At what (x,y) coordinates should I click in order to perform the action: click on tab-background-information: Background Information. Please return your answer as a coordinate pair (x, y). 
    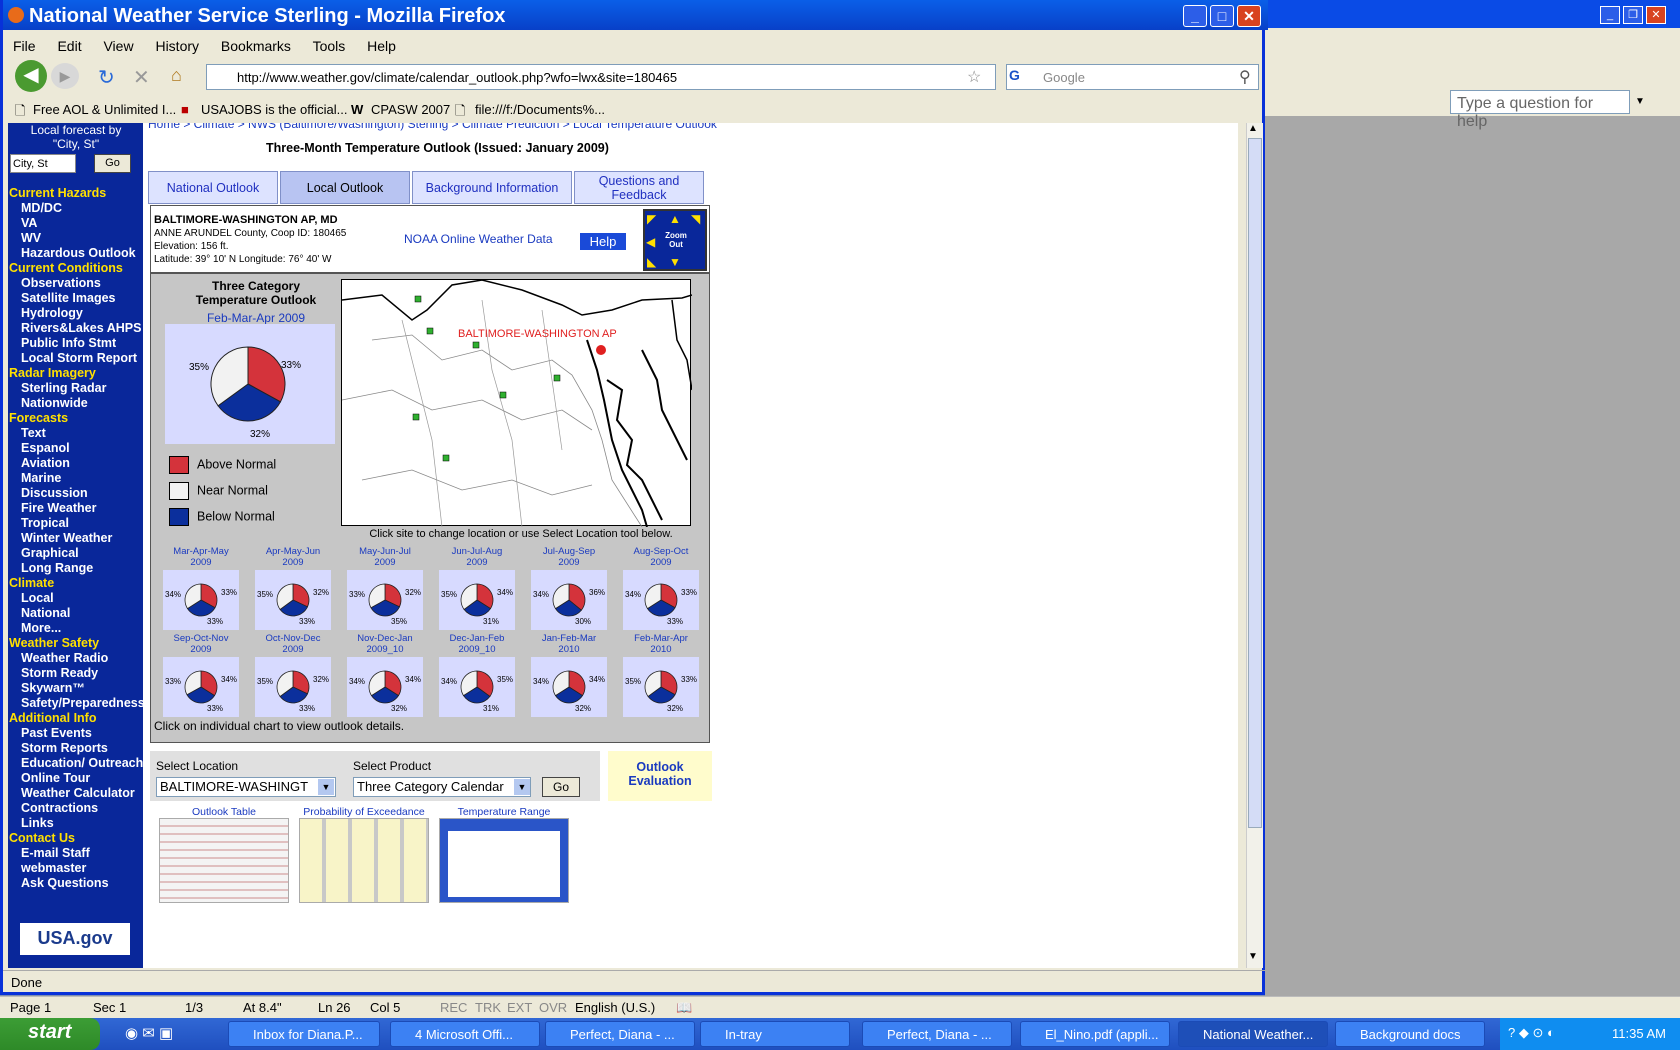
    Looking at the image, I should click on (492, 187).